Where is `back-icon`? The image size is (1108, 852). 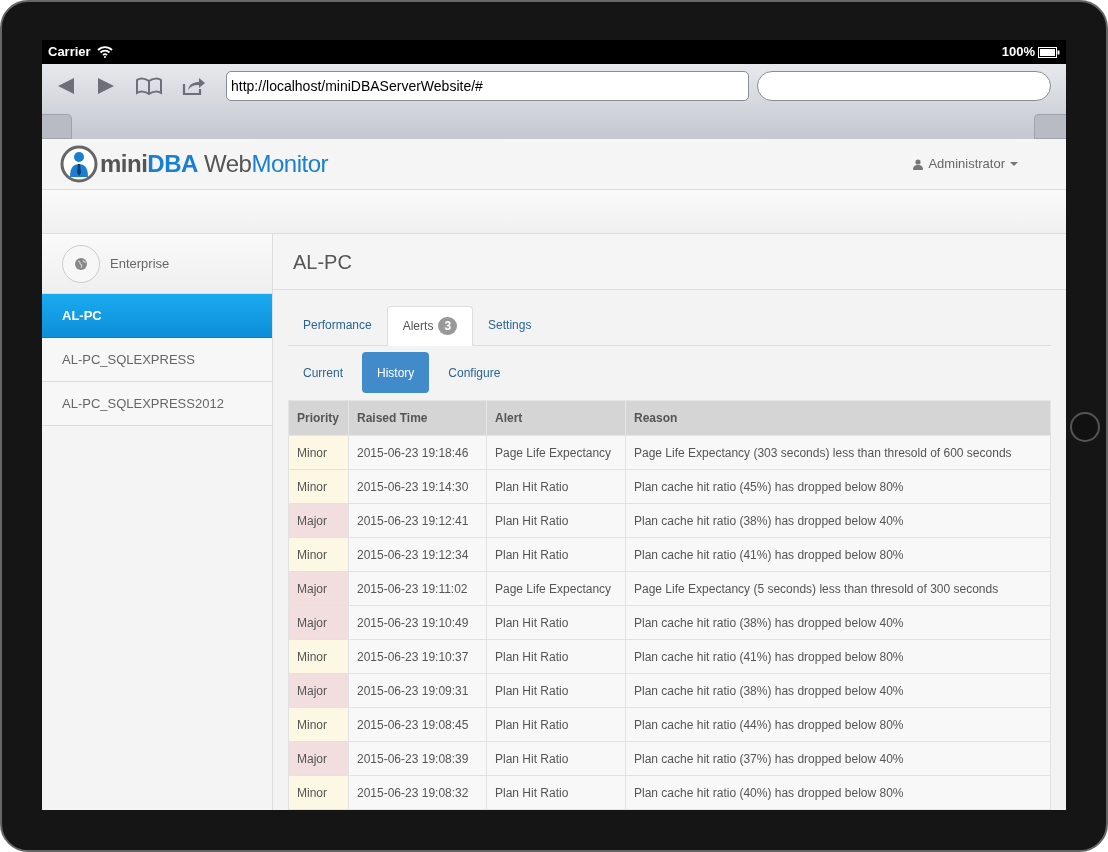 back-icon is located at coordinates (66, 86).